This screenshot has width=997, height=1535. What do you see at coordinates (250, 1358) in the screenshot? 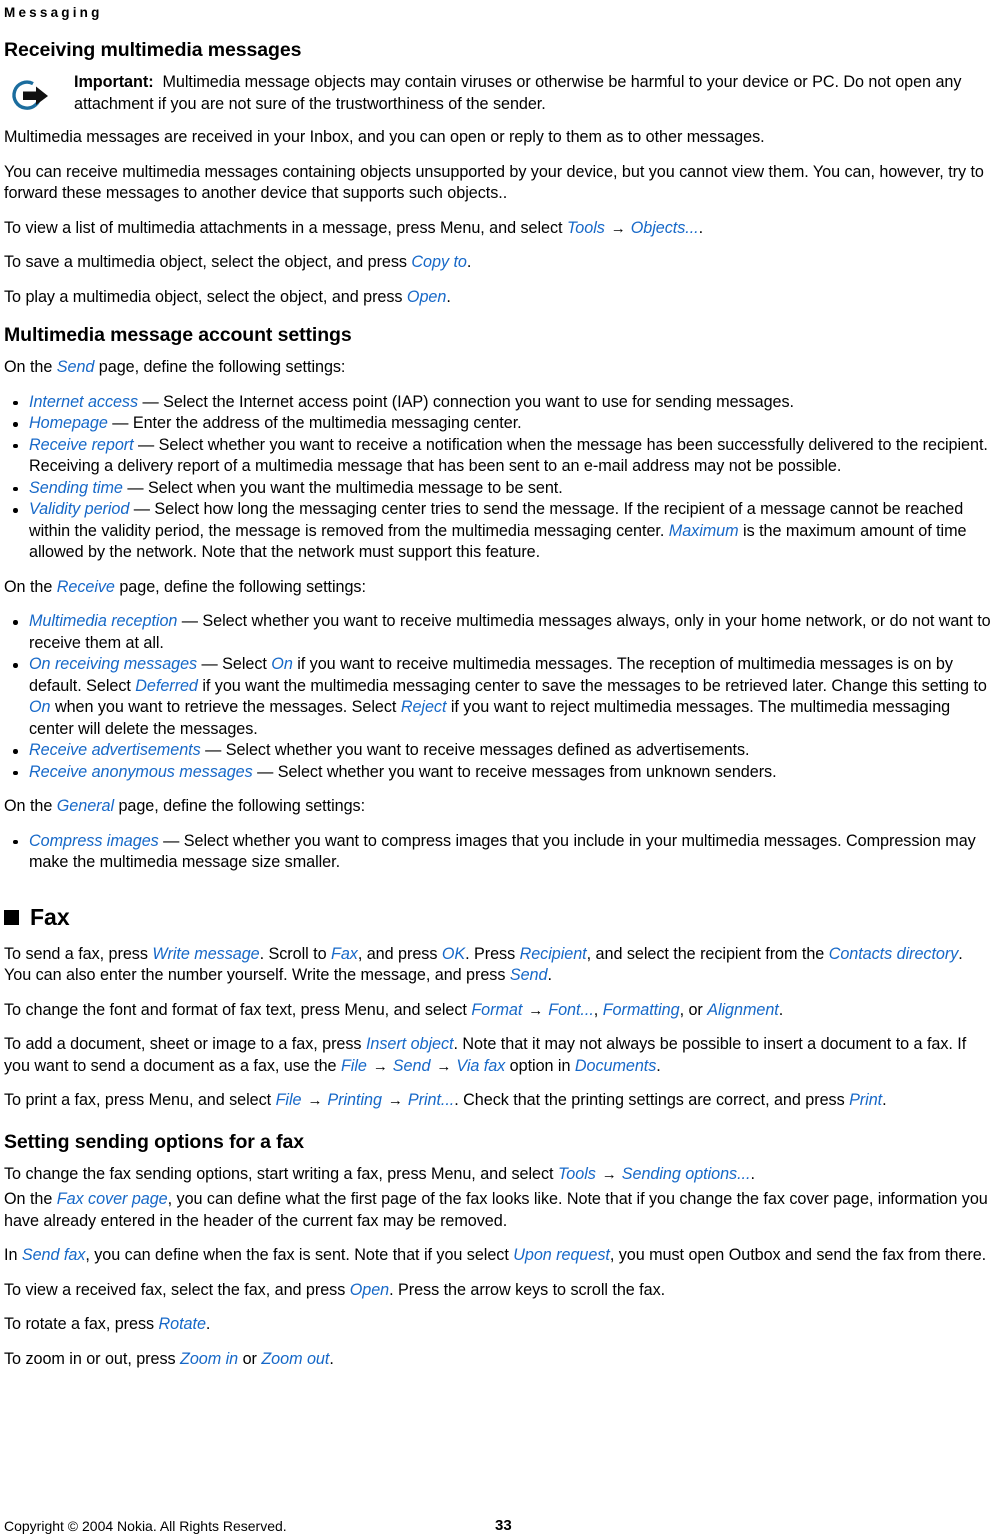
I see `text-fragment: or` at bounding box center [250, 1358].